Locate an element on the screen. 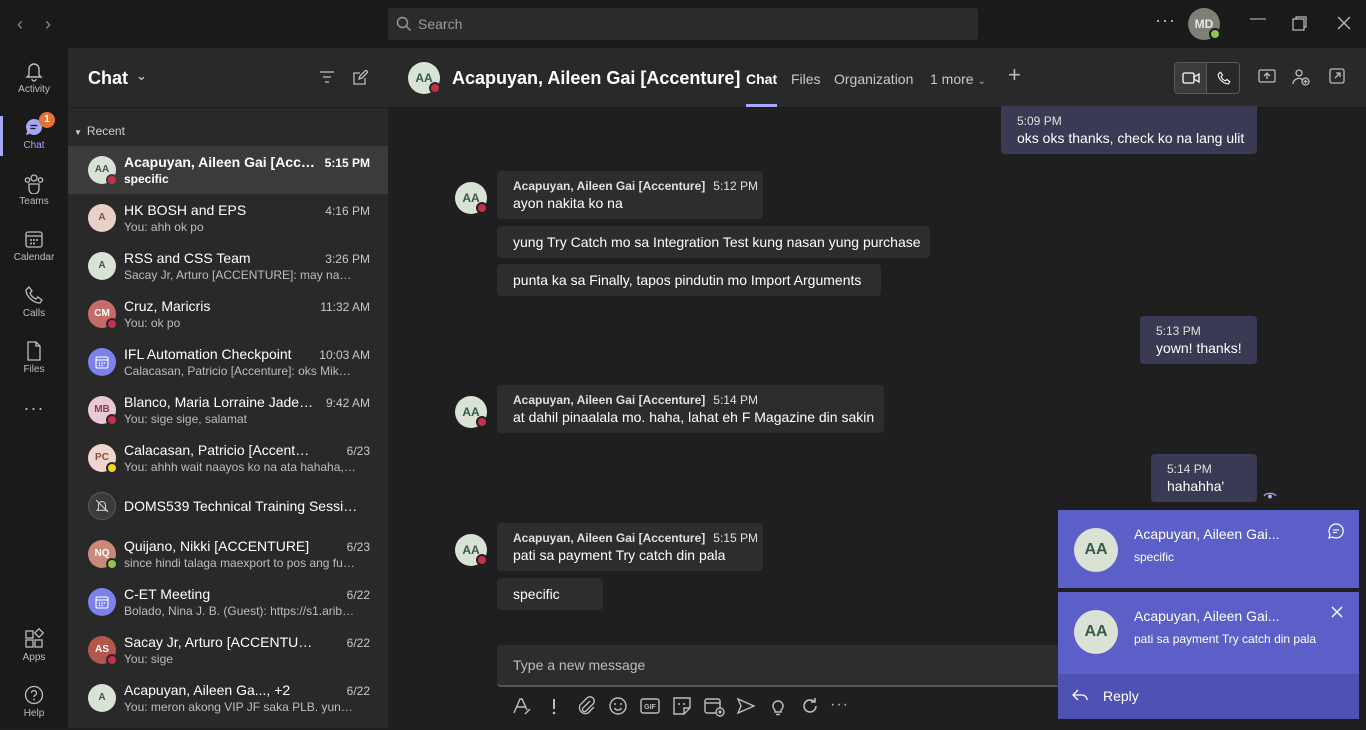 This screenshot has height=730, width=1366. rail-chat: Chat 1 is located at coordinates (34, 136).